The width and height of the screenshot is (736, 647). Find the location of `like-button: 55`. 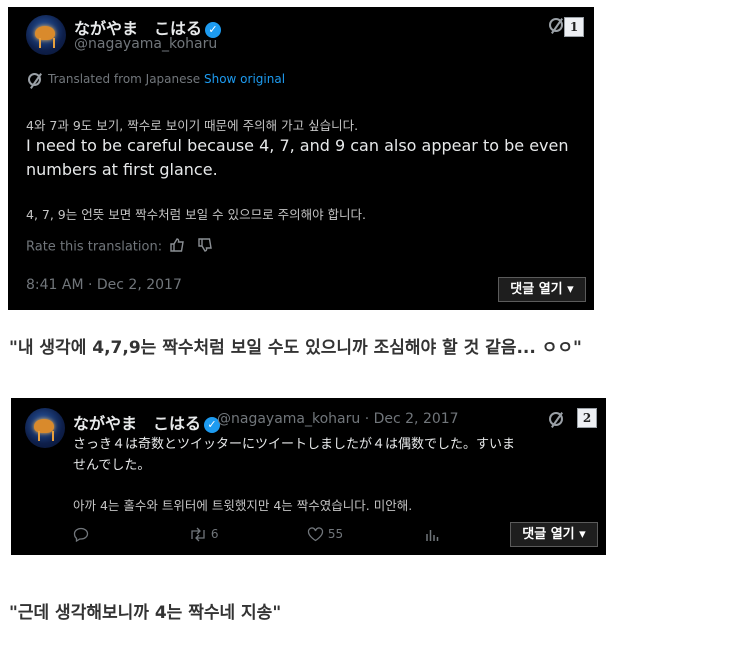

like-button: 55 is located at coordinates (325, 534).